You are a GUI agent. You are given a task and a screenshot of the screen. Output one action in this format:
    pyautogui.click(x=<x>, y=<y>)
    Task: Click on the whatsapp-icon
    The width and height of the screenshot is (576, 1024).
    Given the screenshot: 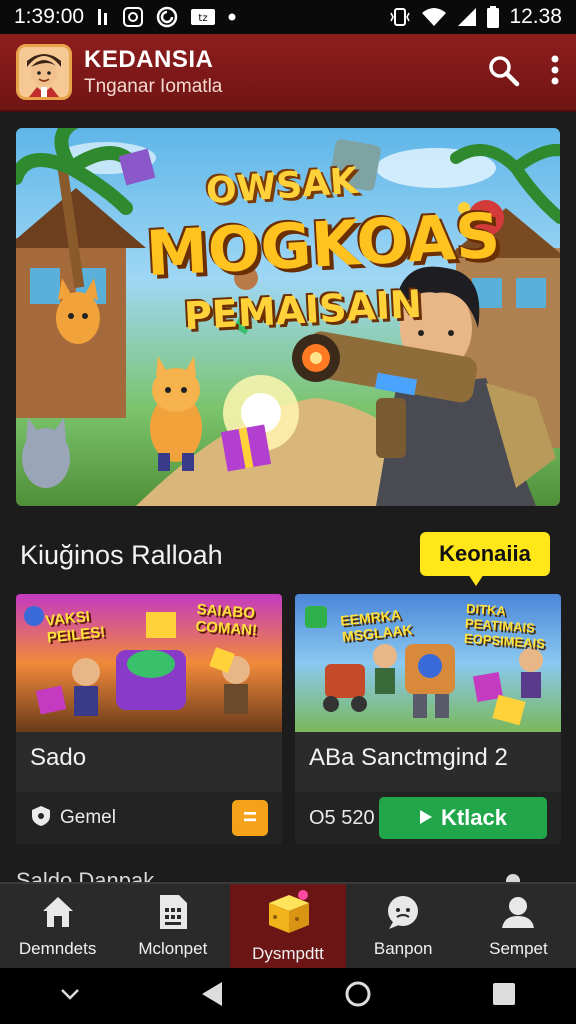 What is the action you would take?
    pyautogui.click(x=133, y=17)
    